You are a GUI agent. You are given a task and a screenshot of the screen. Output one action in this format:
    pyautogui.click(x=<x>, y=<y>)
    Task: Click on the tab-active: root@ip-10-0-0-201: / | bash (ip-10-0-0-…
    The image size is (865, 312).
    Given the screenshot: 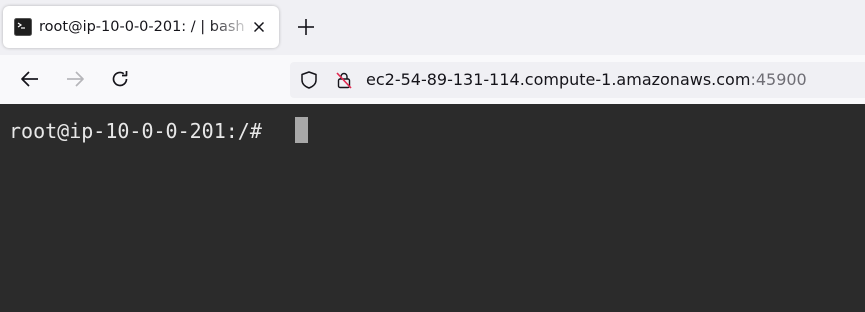 What is the action you would take?
    pyautogui.click(x=141, y=27)
    